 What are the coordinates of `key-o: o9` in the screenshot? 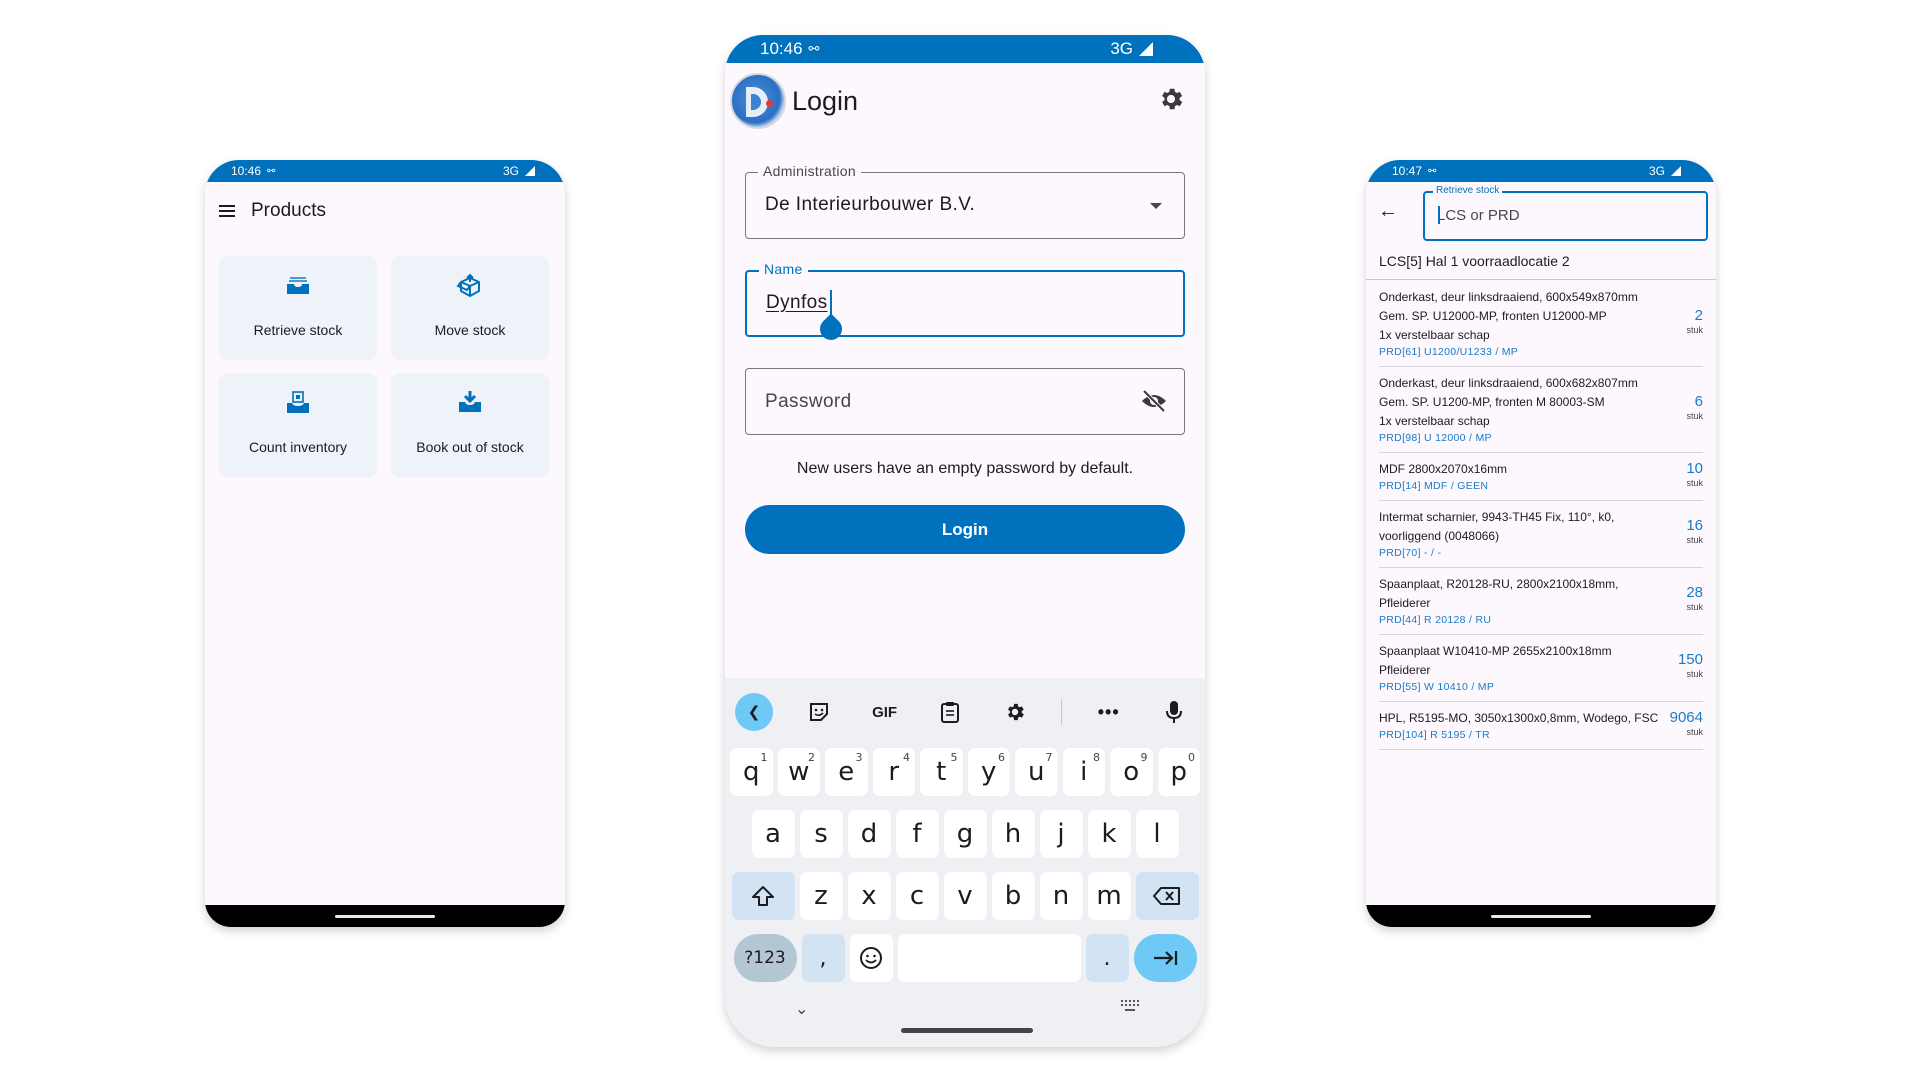 It's located at (1131, 772).